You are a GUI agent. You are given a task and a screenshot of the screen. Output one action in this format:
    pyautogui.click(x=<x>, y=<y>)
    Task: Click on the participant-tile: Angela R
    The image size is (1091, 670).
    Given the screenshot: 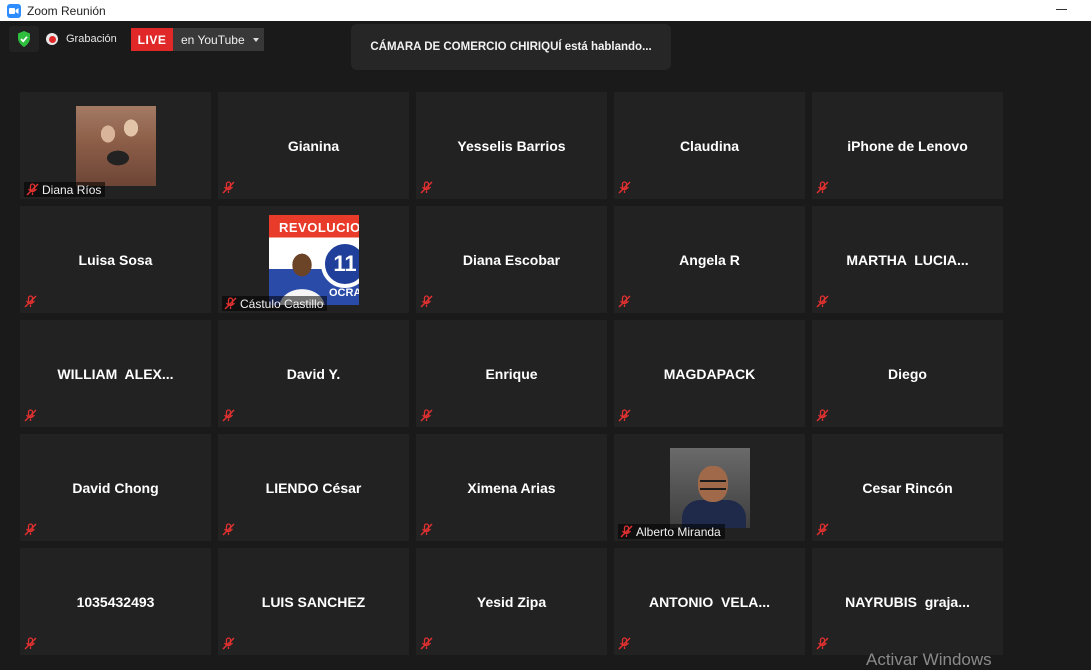 What is the action you would take?
    pyautogui.click(x=709, y=259)
    